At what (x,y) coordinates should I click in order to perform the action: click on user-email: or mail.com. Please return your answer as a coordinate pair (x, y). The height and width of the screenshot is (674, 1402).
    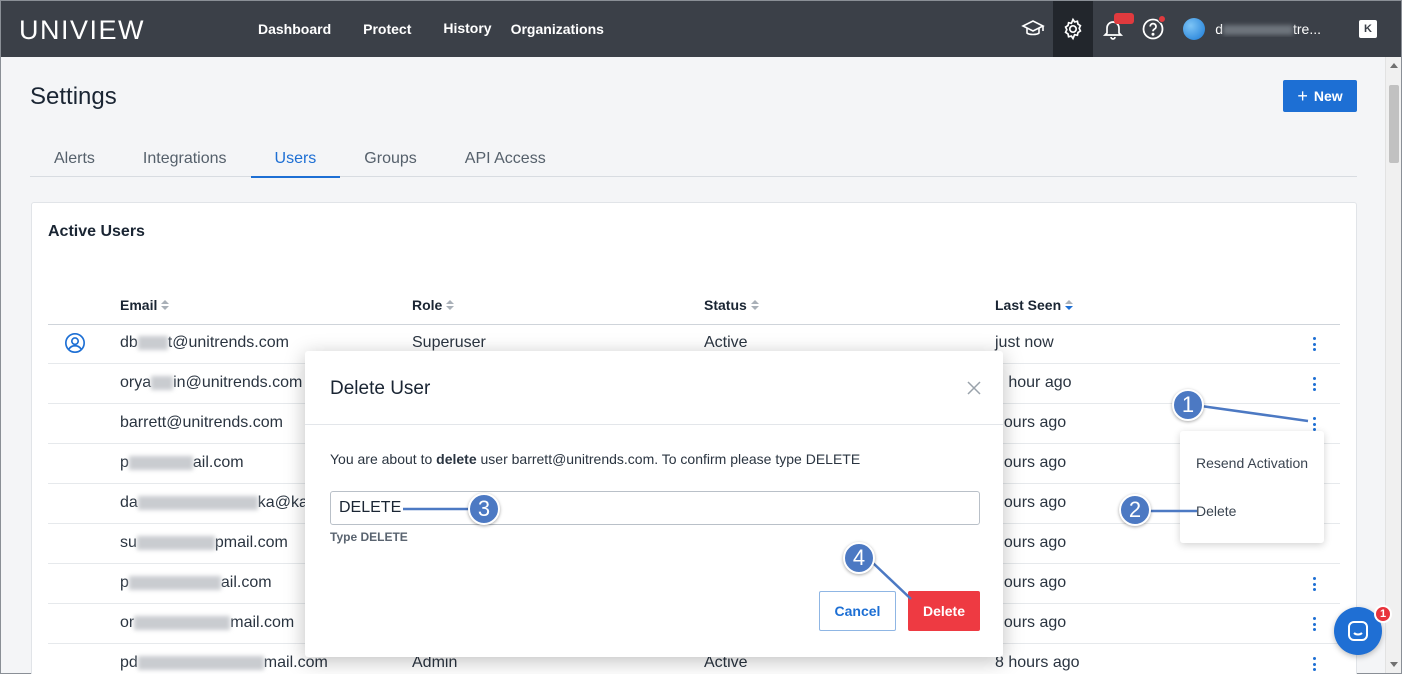
    Looking at the image, I should click on (207, 622).